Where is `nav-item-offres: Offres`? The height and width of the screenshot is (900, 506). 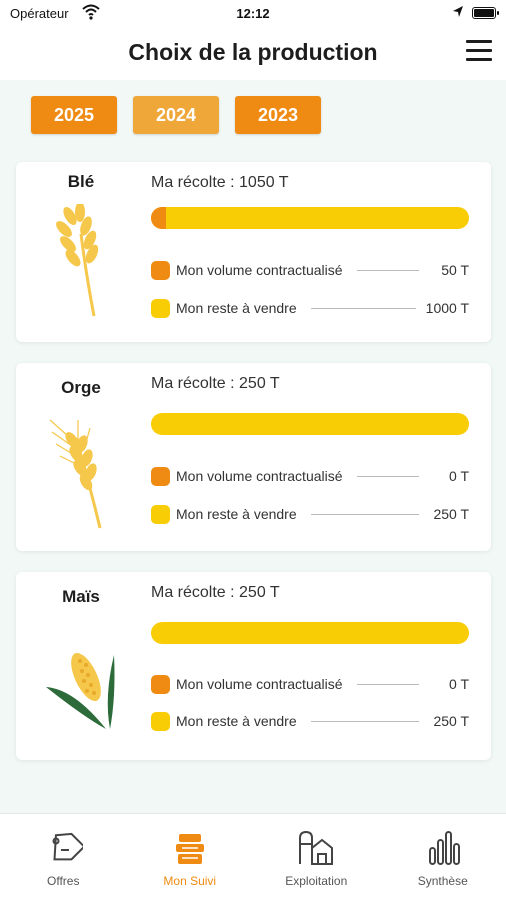
nav-item-offres: Offres is located at coordinates (63, 857).